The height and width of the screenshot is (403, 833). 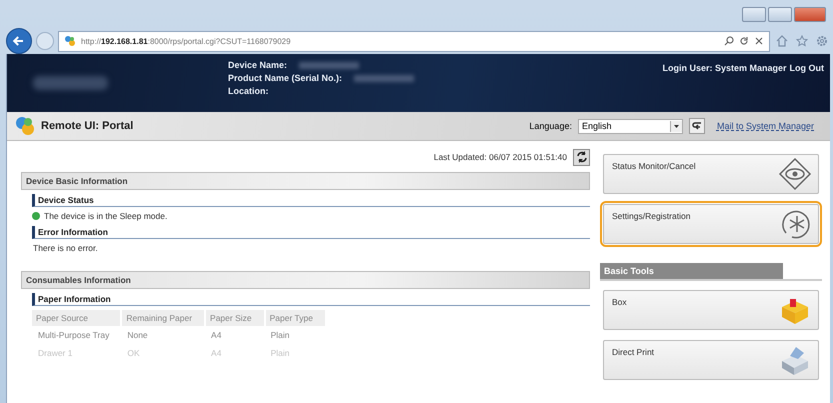 What do you see at coordinates (630, 126) in the screenshot?
I see `language-select: English` at bounding box center [630, 126].